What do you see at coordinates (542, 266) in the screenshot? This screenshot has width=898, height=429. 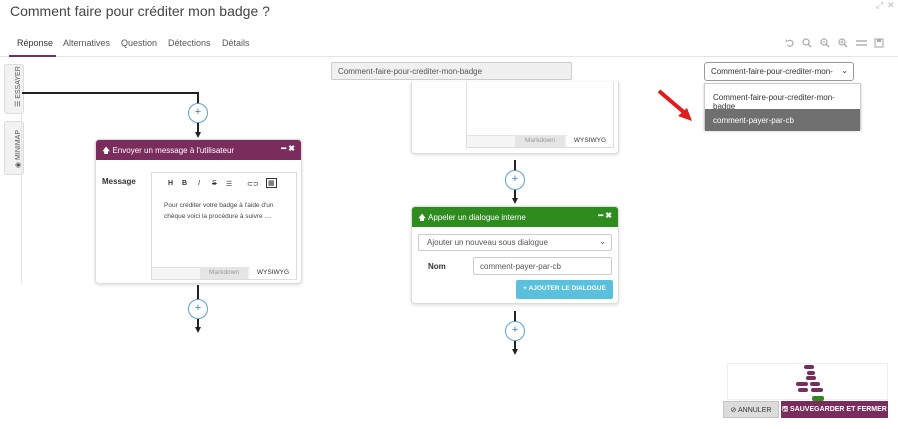 I see `nom-input: comment-payer-par-cb` at bounding box center [542, 266].